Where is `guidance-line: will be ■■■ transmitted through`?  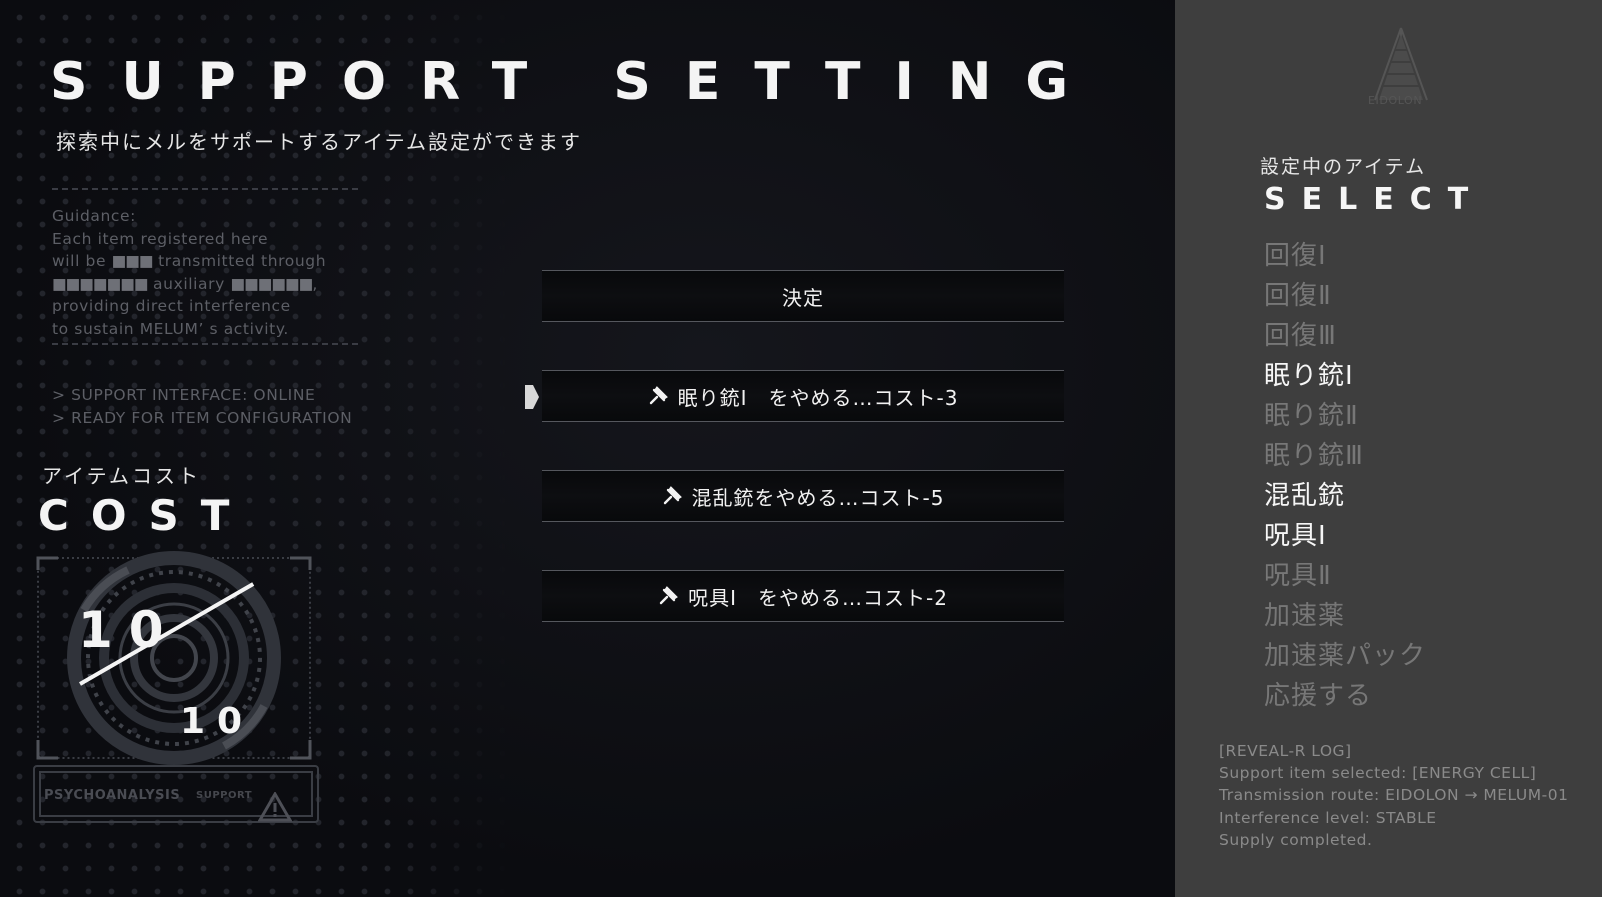
guidance-line: will be ■■■ transmitted through is located at coordinates (189, 261).